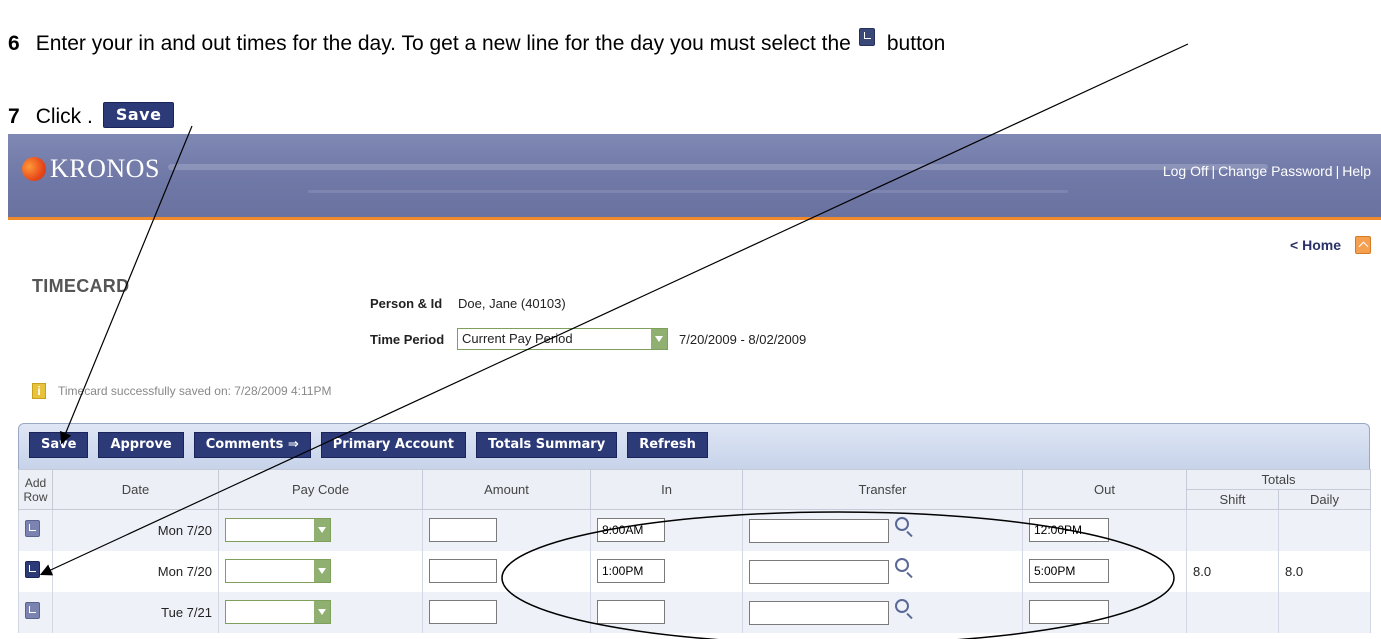  Describe the element at coordinates (39, 391) in the screenshot. I see `info-icon: i` at that location.